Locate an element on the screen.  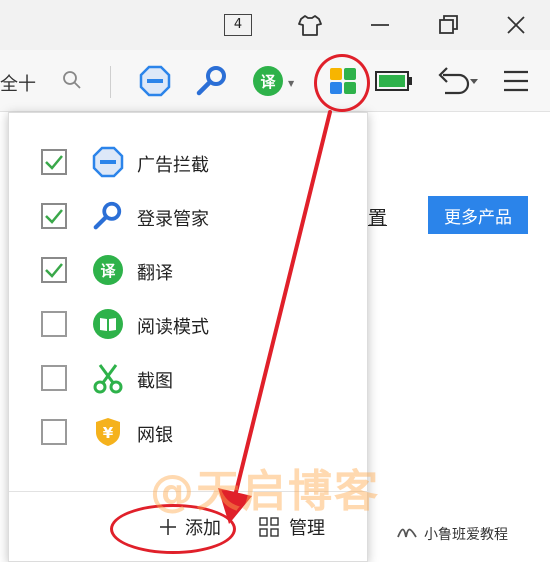
browser-toolbar: 全十 译 ▼ is located at coordinates (275, 81).